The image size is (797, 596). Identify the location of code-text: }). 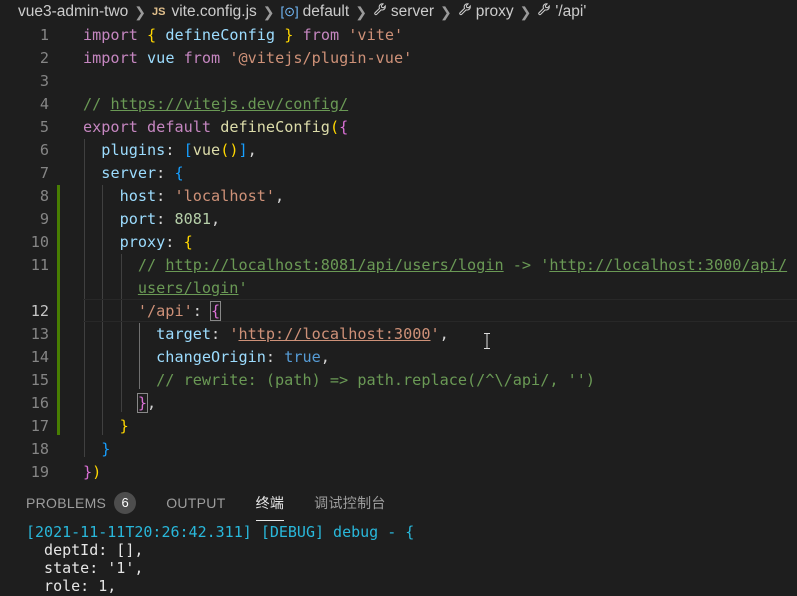
(92, 472).